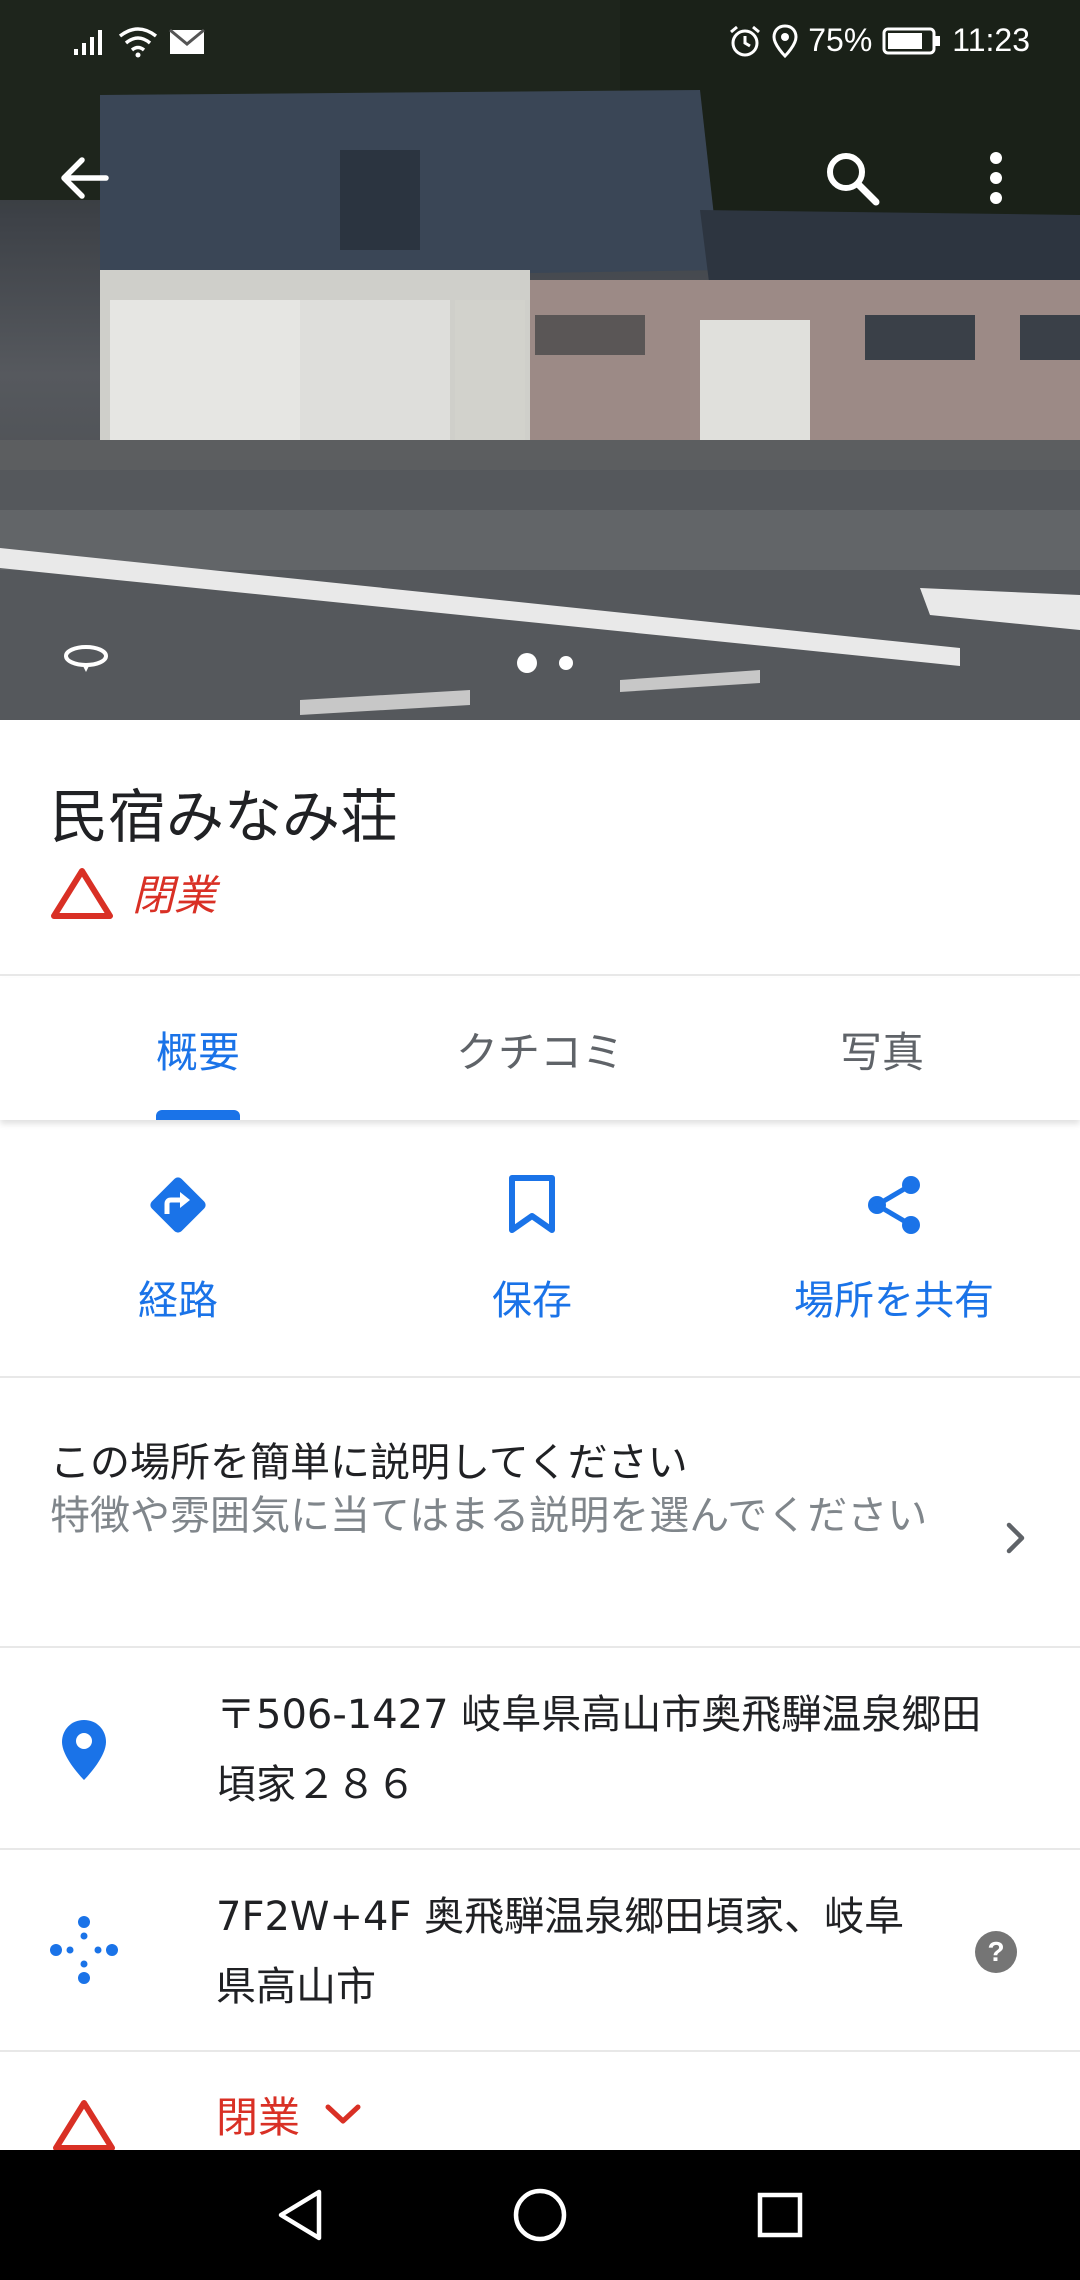 This screenshot has width=1080, height=2280. I want to click on search-button, so click(852, 178).